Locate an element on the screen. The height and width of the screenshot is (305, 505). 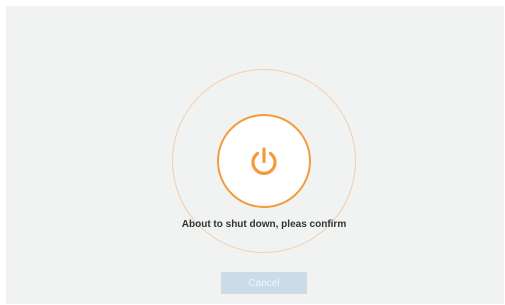
power-icon is located at coordinates (264, 161).